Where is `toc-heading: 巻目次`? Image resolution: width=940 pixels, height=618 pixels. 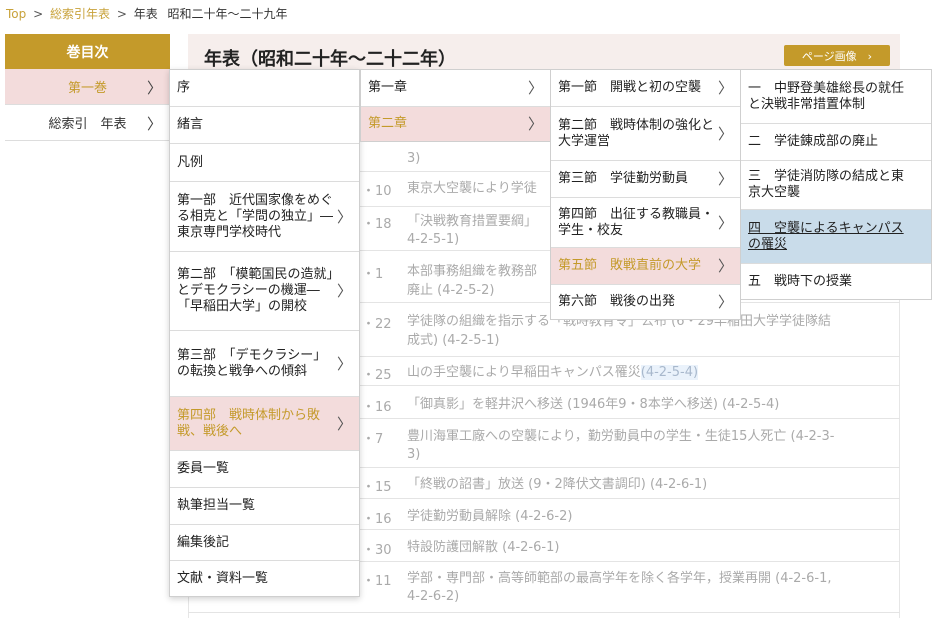
toc-heading: 巻目次 is located at coordinates (87, 51).